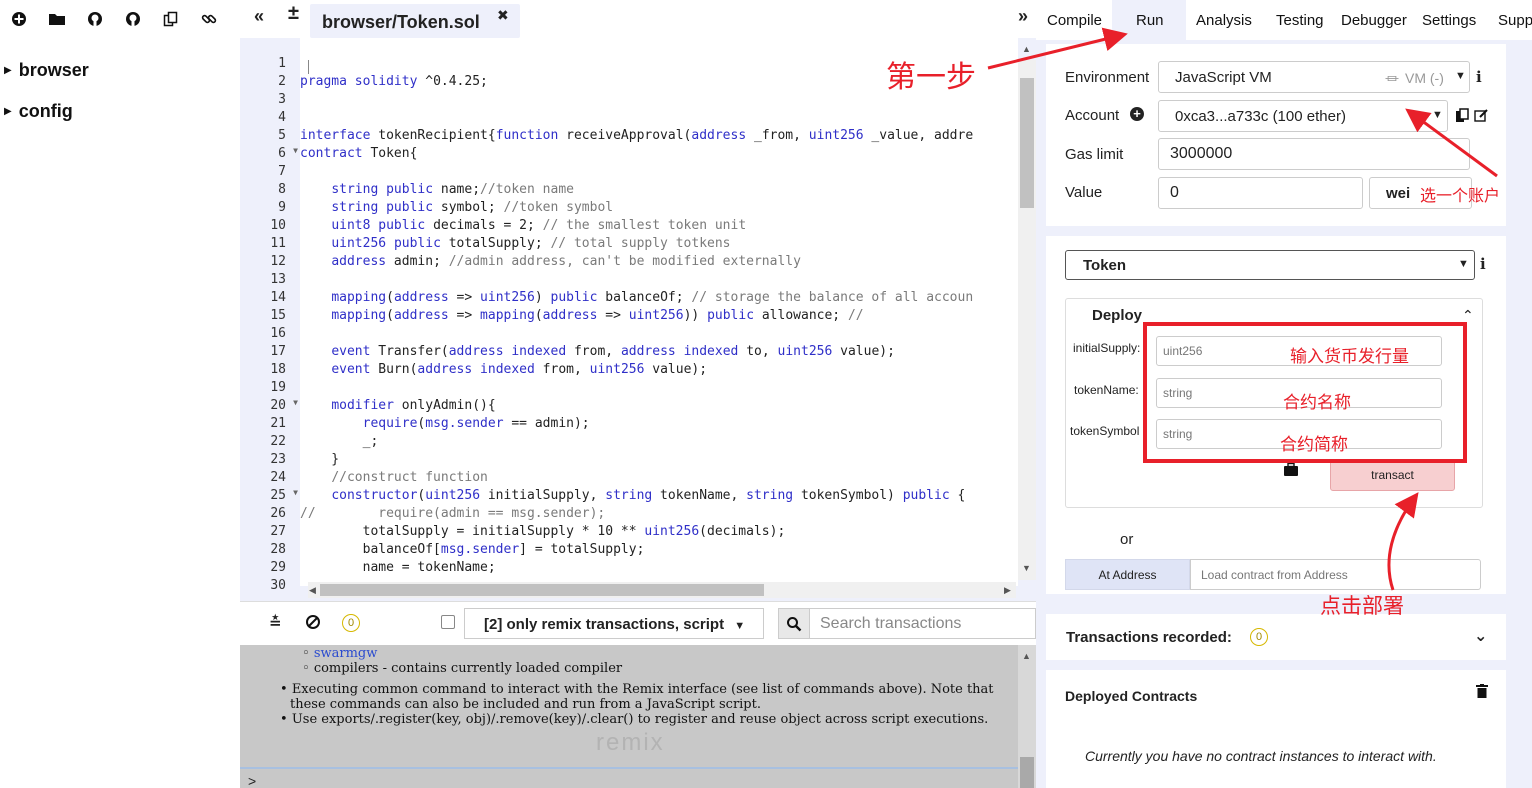 The image size is (1532, 788). What do you see at coordinates (1362, 606) in the screenshot?
I see `annotation-click-deploy: 点击部署` at bounding box center [1362, 606].